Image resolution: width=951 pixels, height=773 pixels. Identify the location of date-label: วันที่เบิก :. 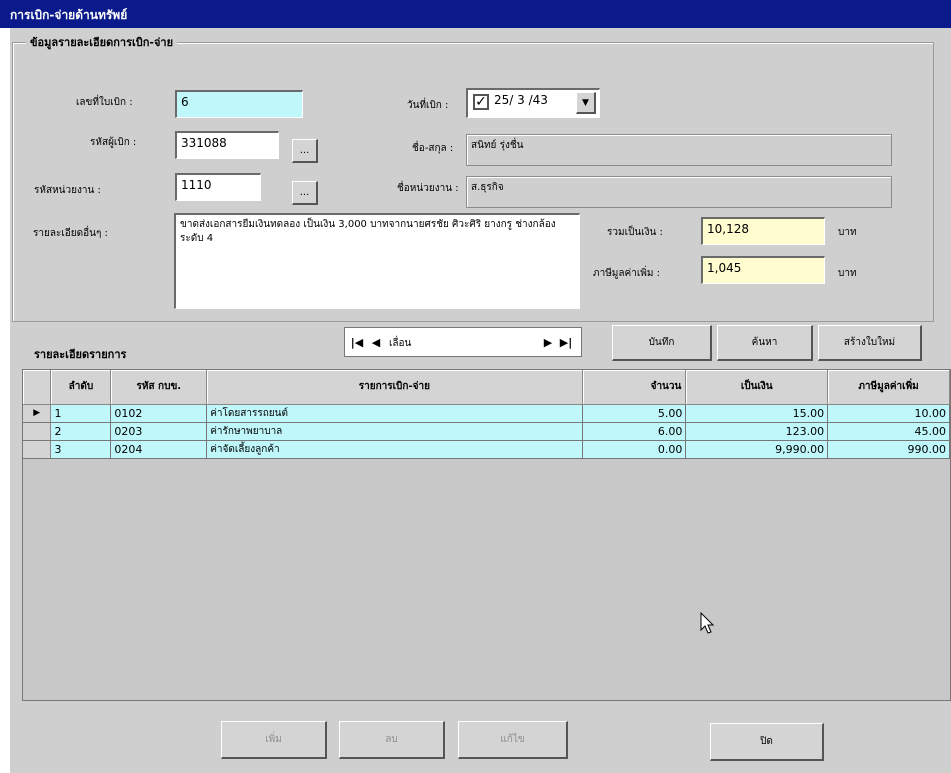
(428, 105).